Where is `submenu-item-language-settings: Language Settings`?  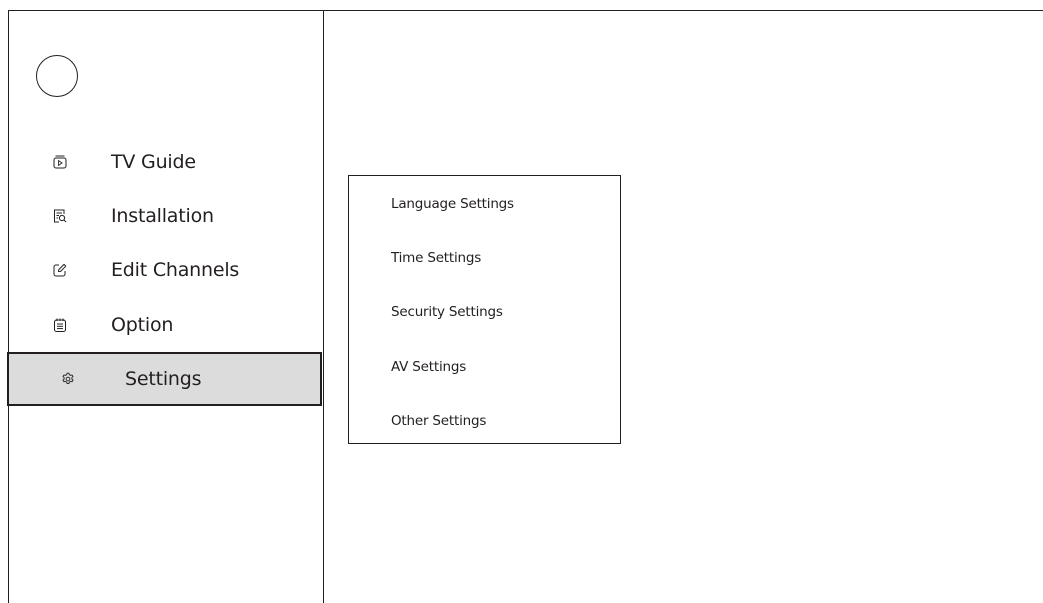
submenu-item-language-settings: Language Settings is located at coordinates (452, 204).